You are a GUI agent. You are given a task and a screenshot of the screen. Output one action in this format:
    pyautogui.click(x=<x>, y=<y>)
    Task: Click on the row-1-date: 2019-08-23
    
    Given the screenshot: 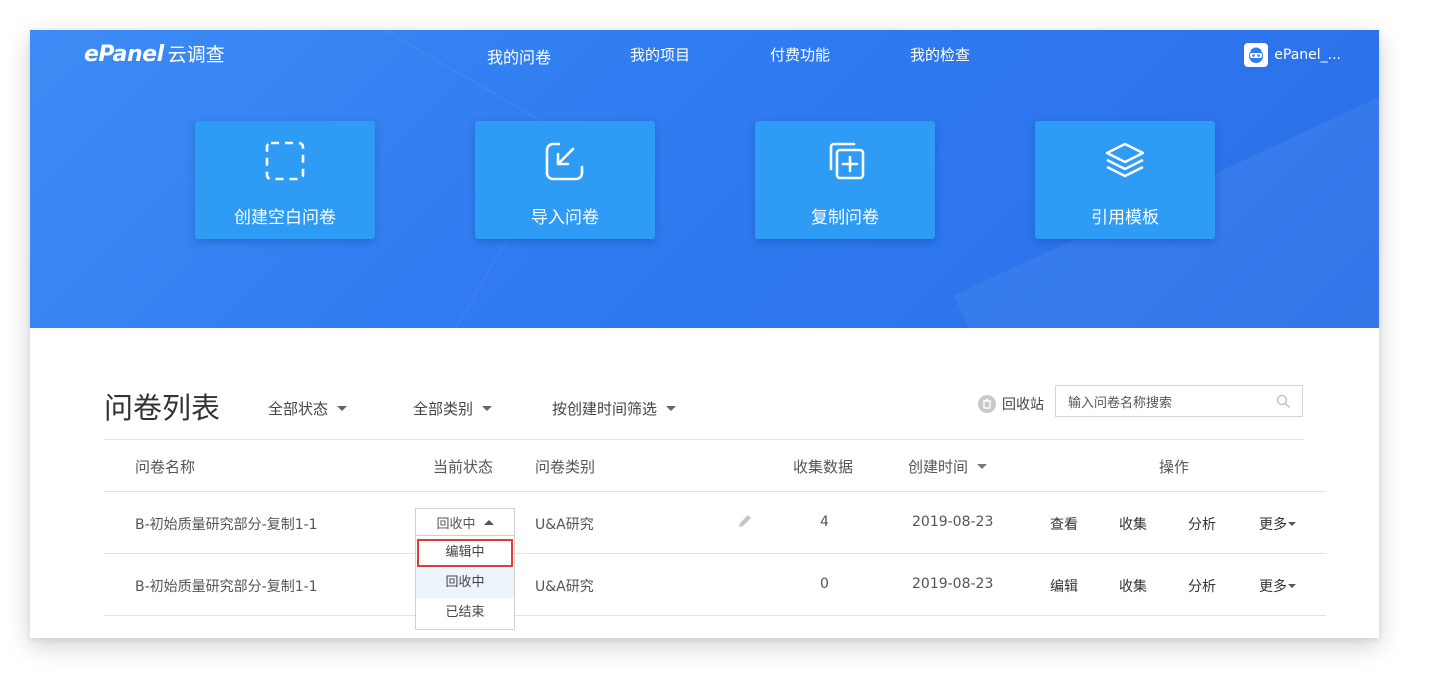 What is the action you would take?
    pyautogui.click(x=953, y=522)
    